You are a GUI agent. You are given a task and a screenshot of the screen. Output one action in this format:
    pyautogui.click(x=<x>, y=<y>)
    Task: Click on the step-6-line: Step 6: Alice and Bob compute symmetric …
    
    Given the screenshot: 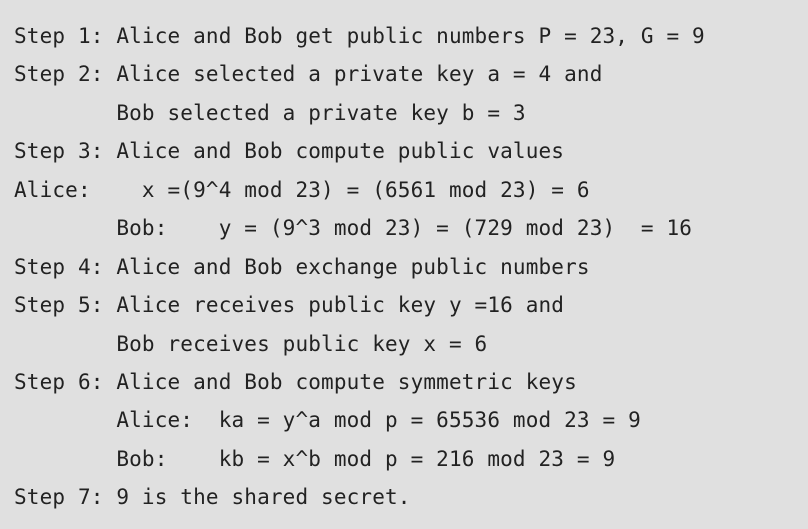 What is the action you would take?
    pyautogui.click(x=295, y=381)
    